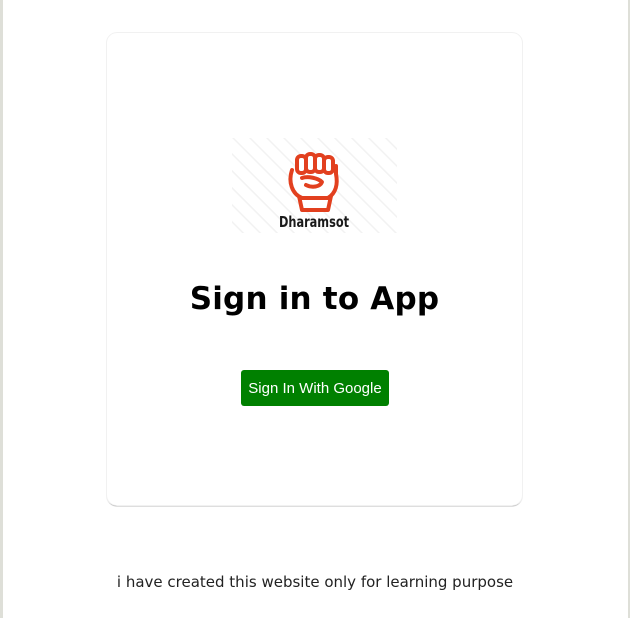 Image resolution: width=630 pixels, height=618 pixels. I want to click on page-title: Sign in to App, so click(314, 299).